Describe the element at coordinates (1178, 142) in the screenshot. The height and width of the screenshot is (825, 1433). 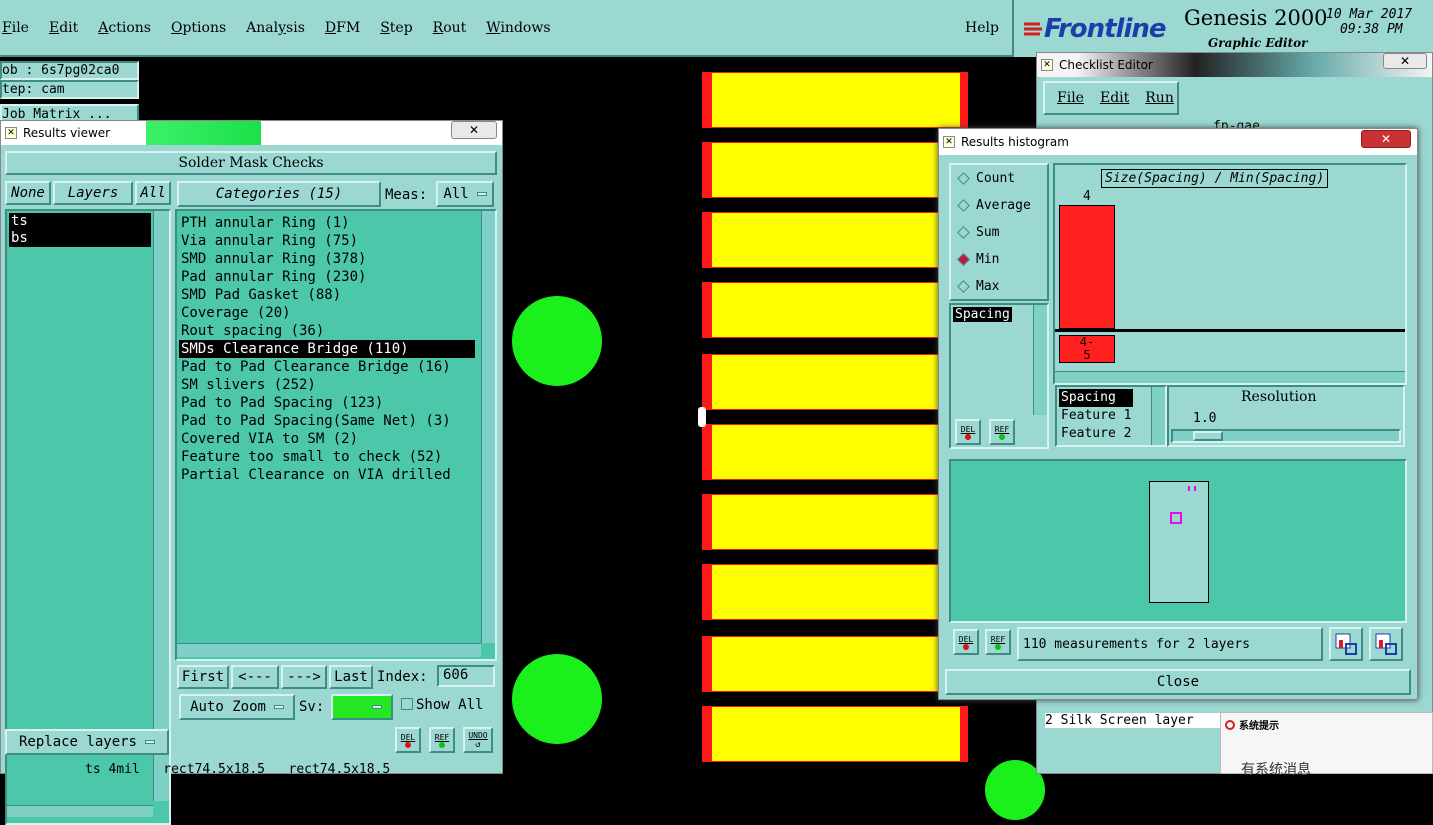
I see `histogram-titlebar: ✕ Results histogram` at that location.